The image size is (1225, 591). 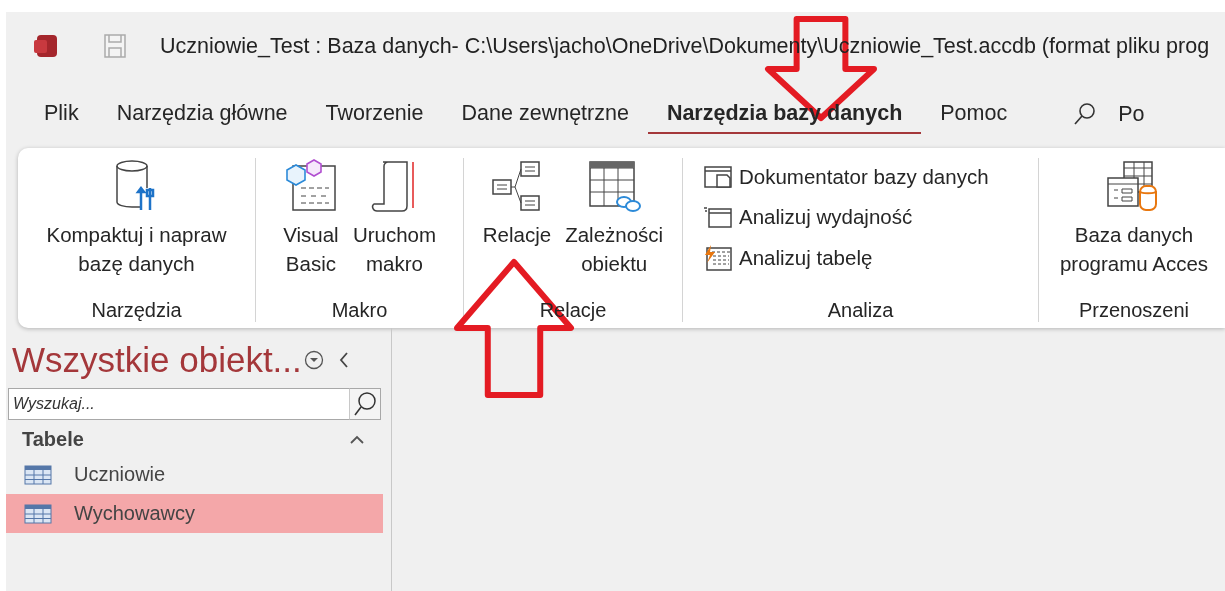 I want to click on window-icon, so click(x=718, y=217).